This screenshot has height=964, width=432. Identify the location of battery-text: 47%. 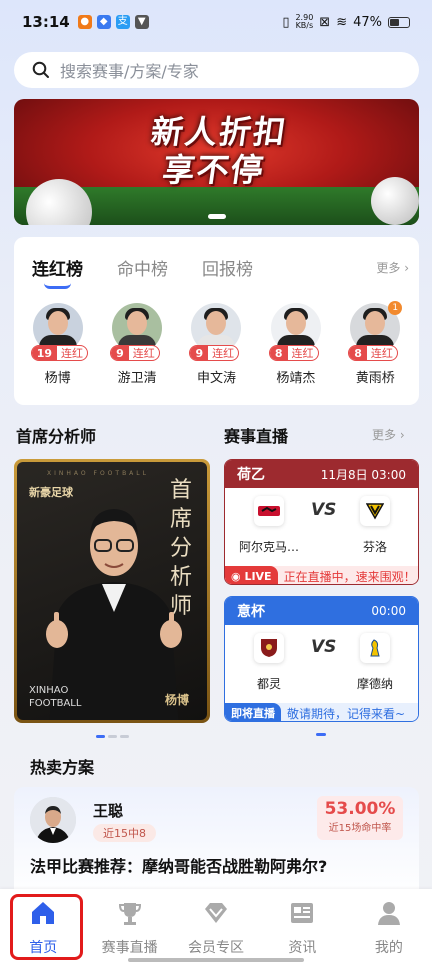
(367, 22).